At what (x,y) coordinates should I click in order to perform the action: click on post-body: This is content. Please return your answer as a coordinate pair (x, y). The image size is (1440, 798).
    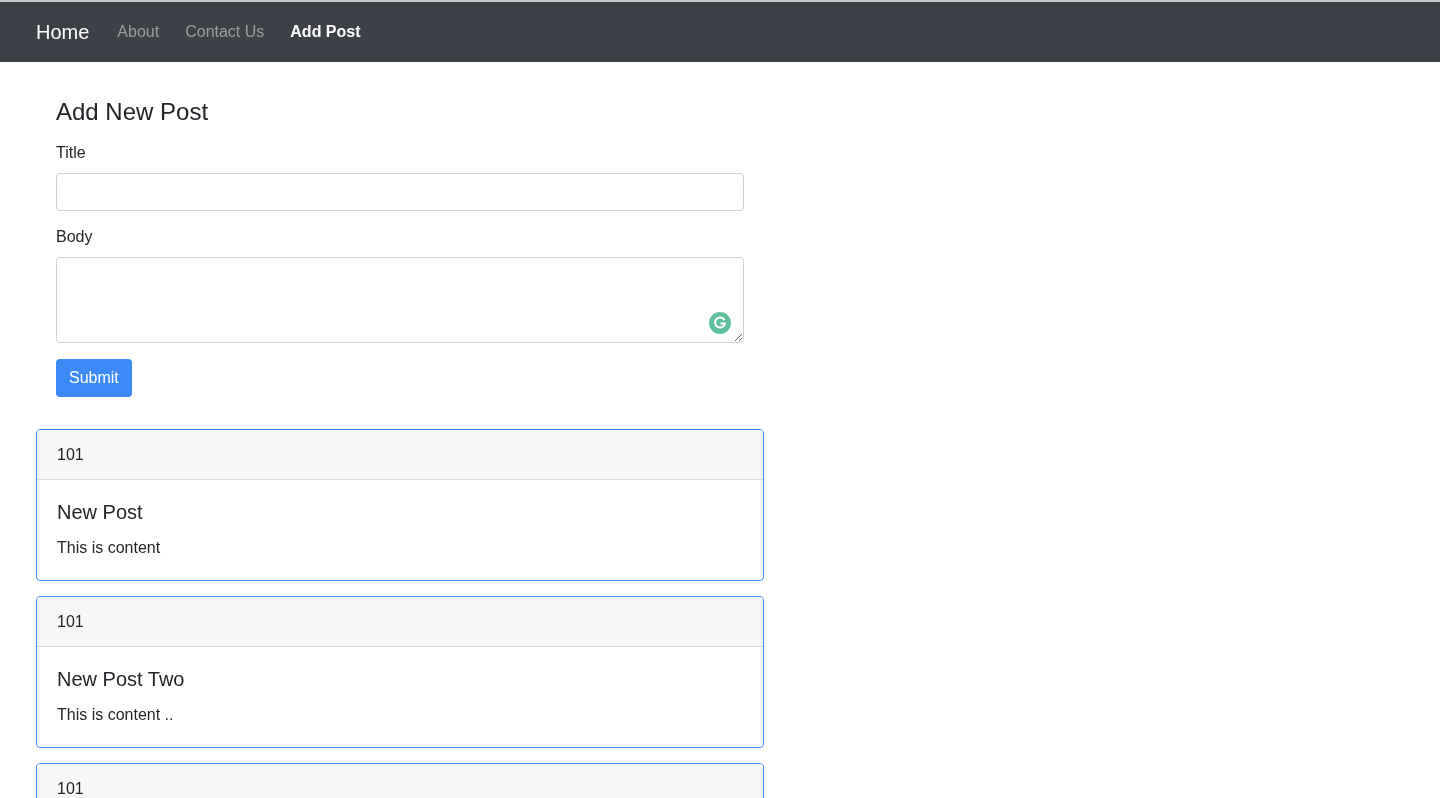
    Looking at the image, I should click on (109, 548).